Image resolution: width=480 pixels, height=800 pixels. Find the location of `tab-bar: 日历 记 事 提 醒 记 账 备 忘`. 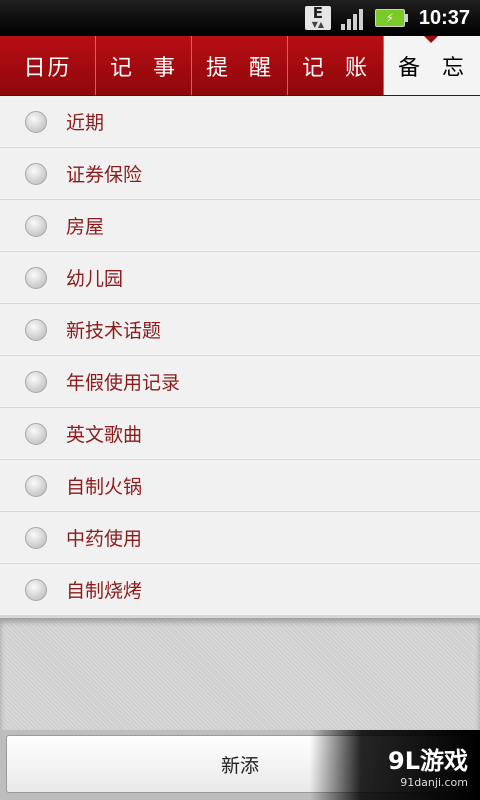

tab-bar: 日历 记 事 提 醒 记 账 备 忘 is located at coordinates (240, 66).